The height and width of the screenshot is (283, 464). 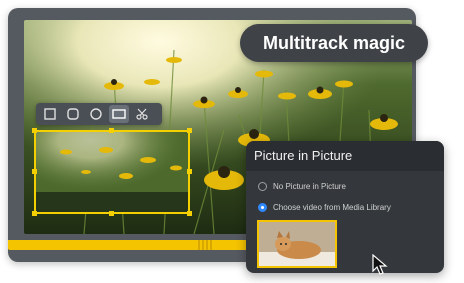 What do you see at coordinates (111, 213) in the screenshot?
I see `resize-handle-s` at bounding box center [111, 213].